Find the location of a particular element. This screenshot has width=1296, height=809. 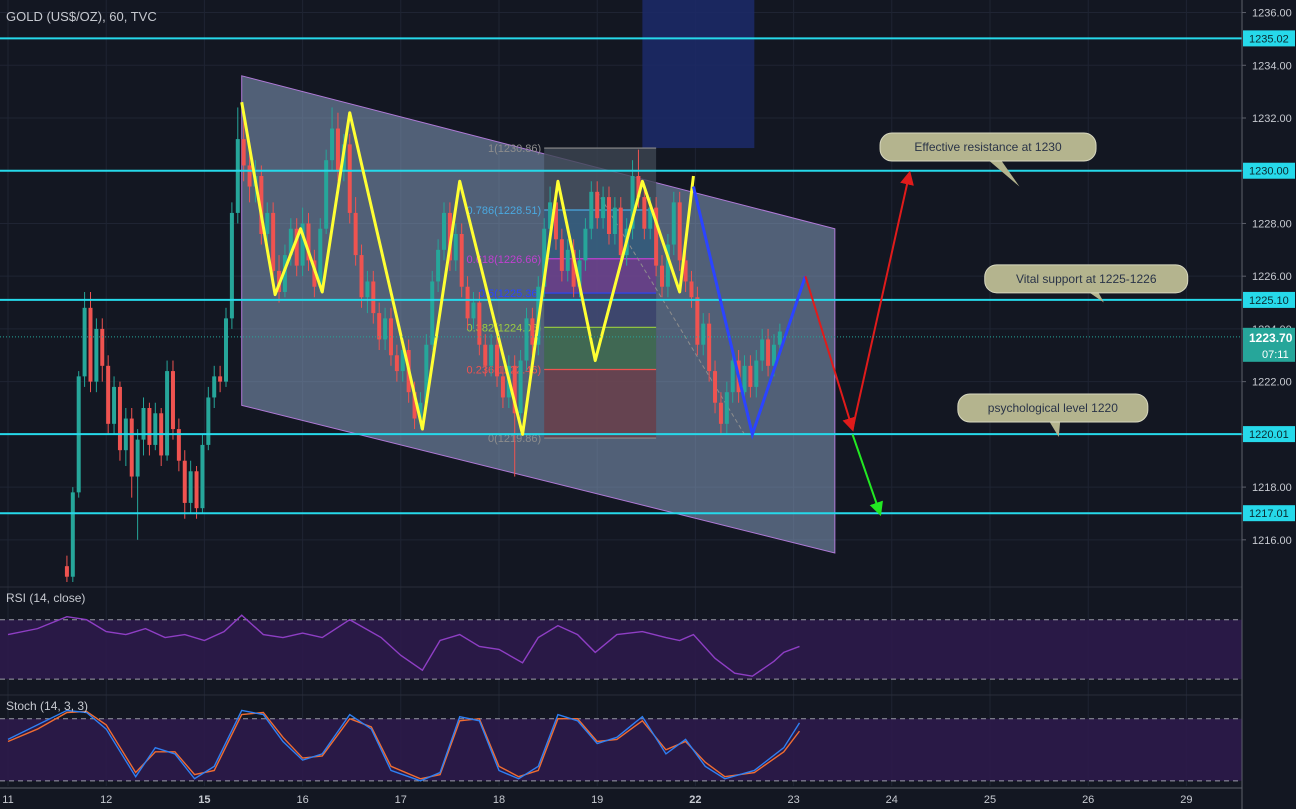

pane-title: Stoch (14, 3, 3) is located at coordinates (47, 706).